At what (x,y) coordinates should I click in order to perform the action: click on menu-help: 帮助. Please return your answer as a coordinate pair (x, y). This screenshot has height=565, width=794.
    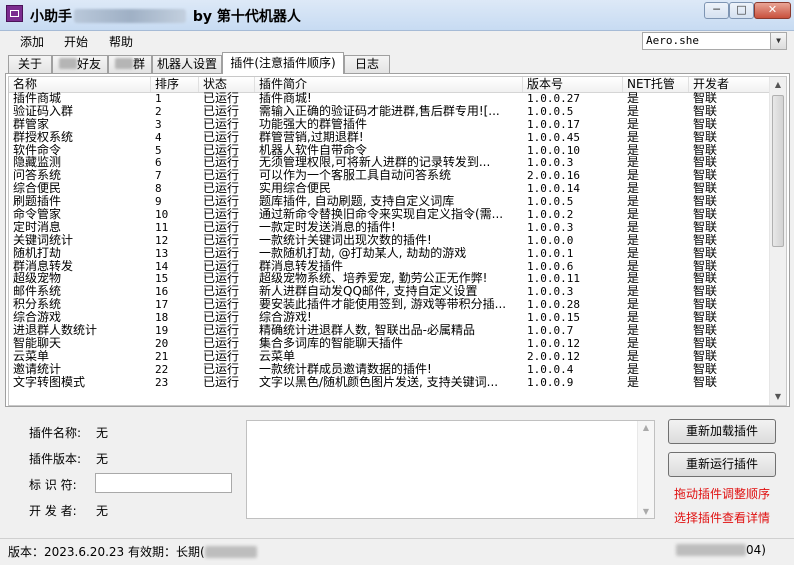
    Looking at the image, I should click on (121, 41).